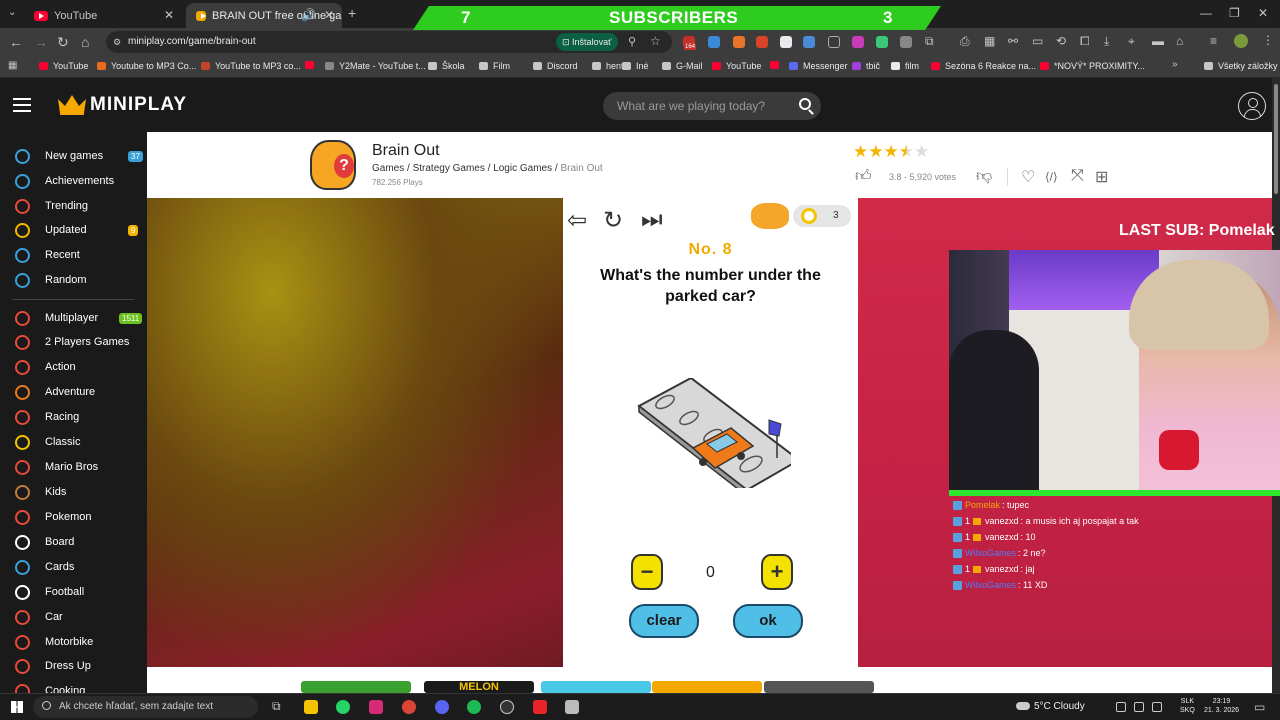 The image size is (1280, 720). Describe the element at coordinates (770, 216) in the screenshot. I see `dog-mascot-icon` at that location.